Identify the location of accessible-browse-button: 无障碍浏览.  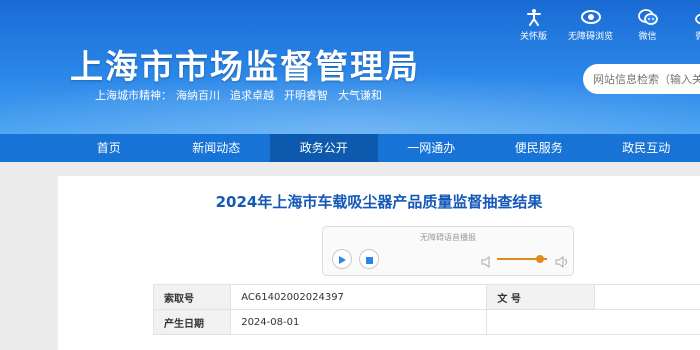
(590, 25).